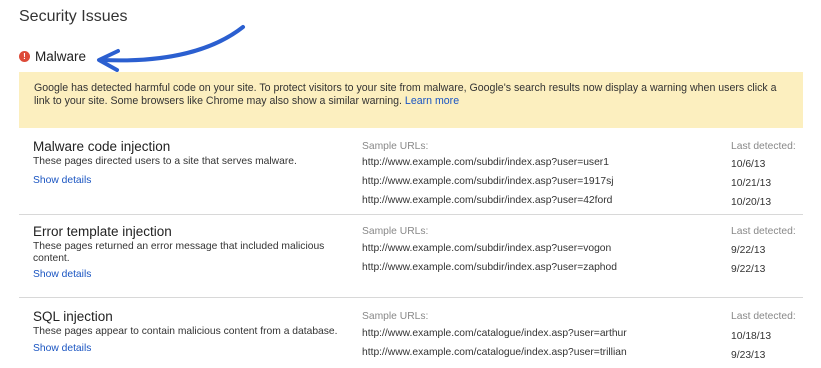 The width and height of the screenshot is (821, 368). I want to click on detected-date: 9/23/13, so click(748, 355).